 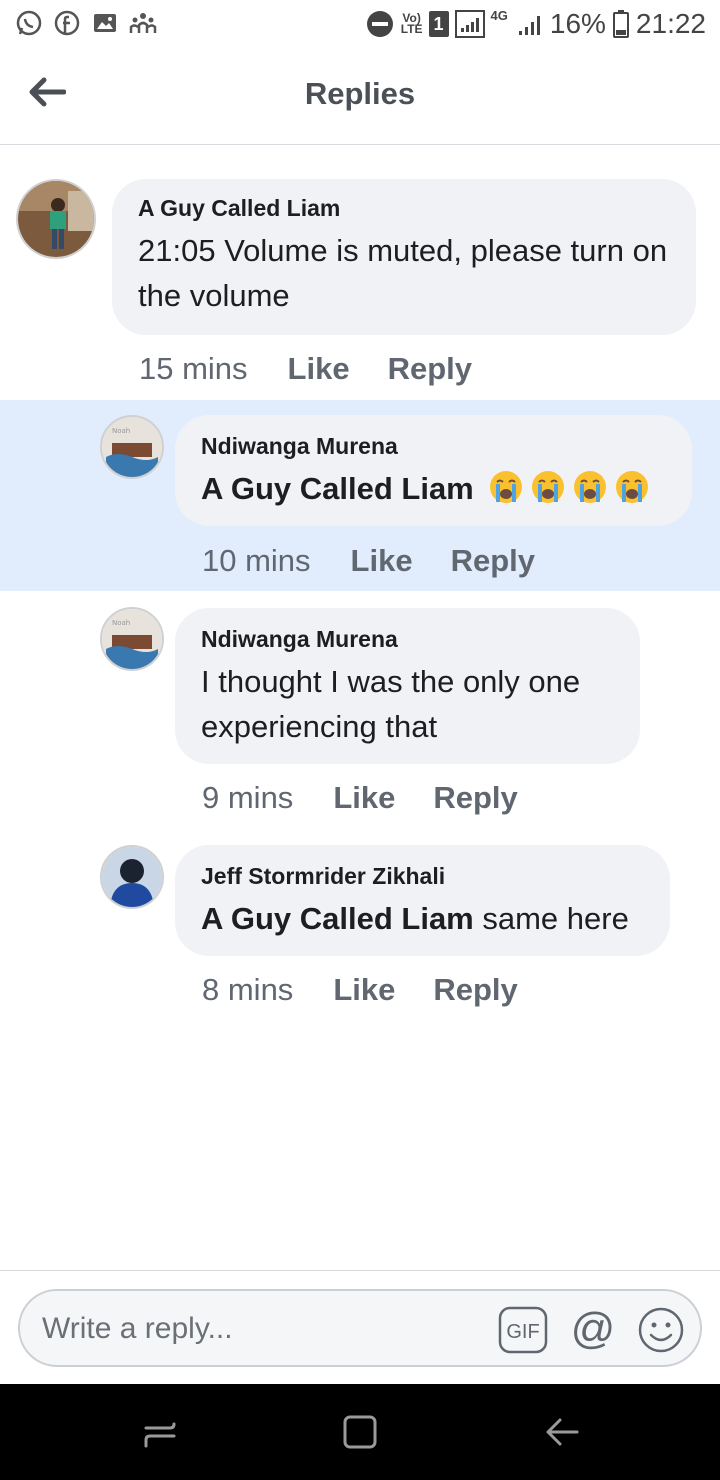 What do you see at coordinates (360, 1270) in the screenshot?
I see `composer-divider` at bounding box center [360, 1270].